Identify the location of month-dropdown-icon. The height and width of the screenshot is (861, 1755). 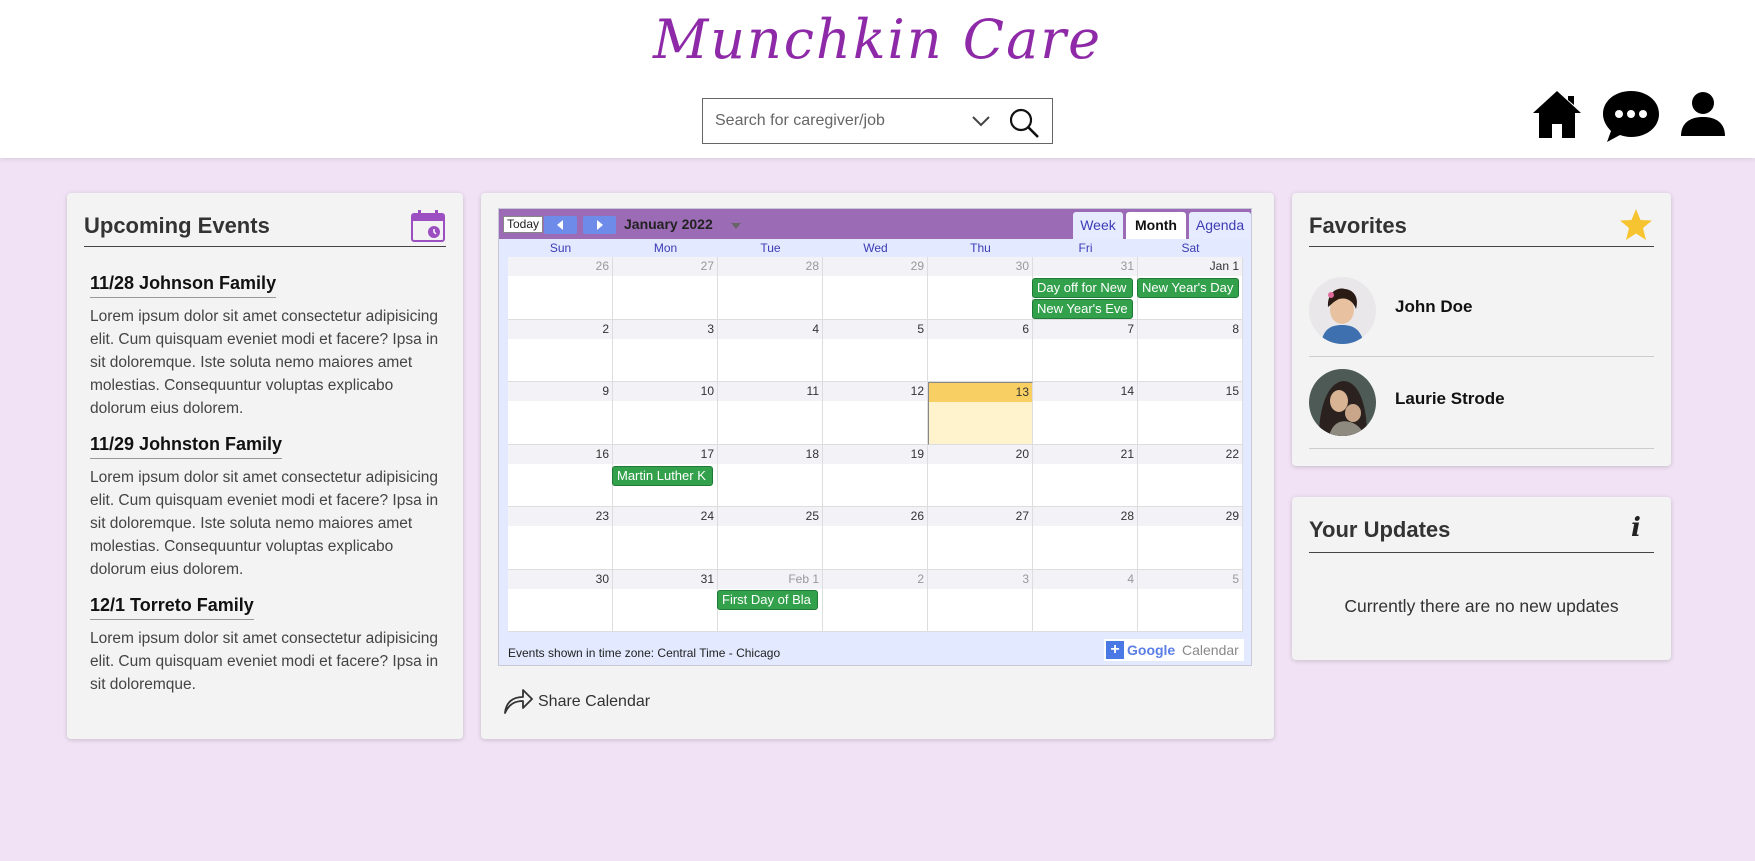
(736, 226).